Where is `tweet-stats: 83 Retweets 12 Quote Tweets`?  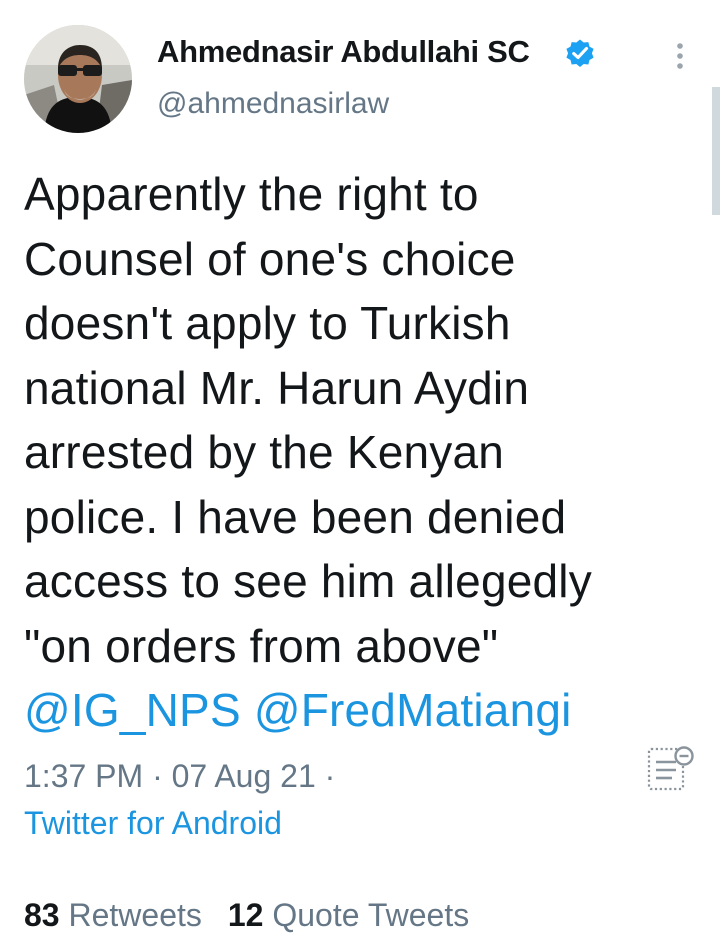 tweet-stats: 83 Retweets 12 Quote Tweets is located at coordinates (246, 915).